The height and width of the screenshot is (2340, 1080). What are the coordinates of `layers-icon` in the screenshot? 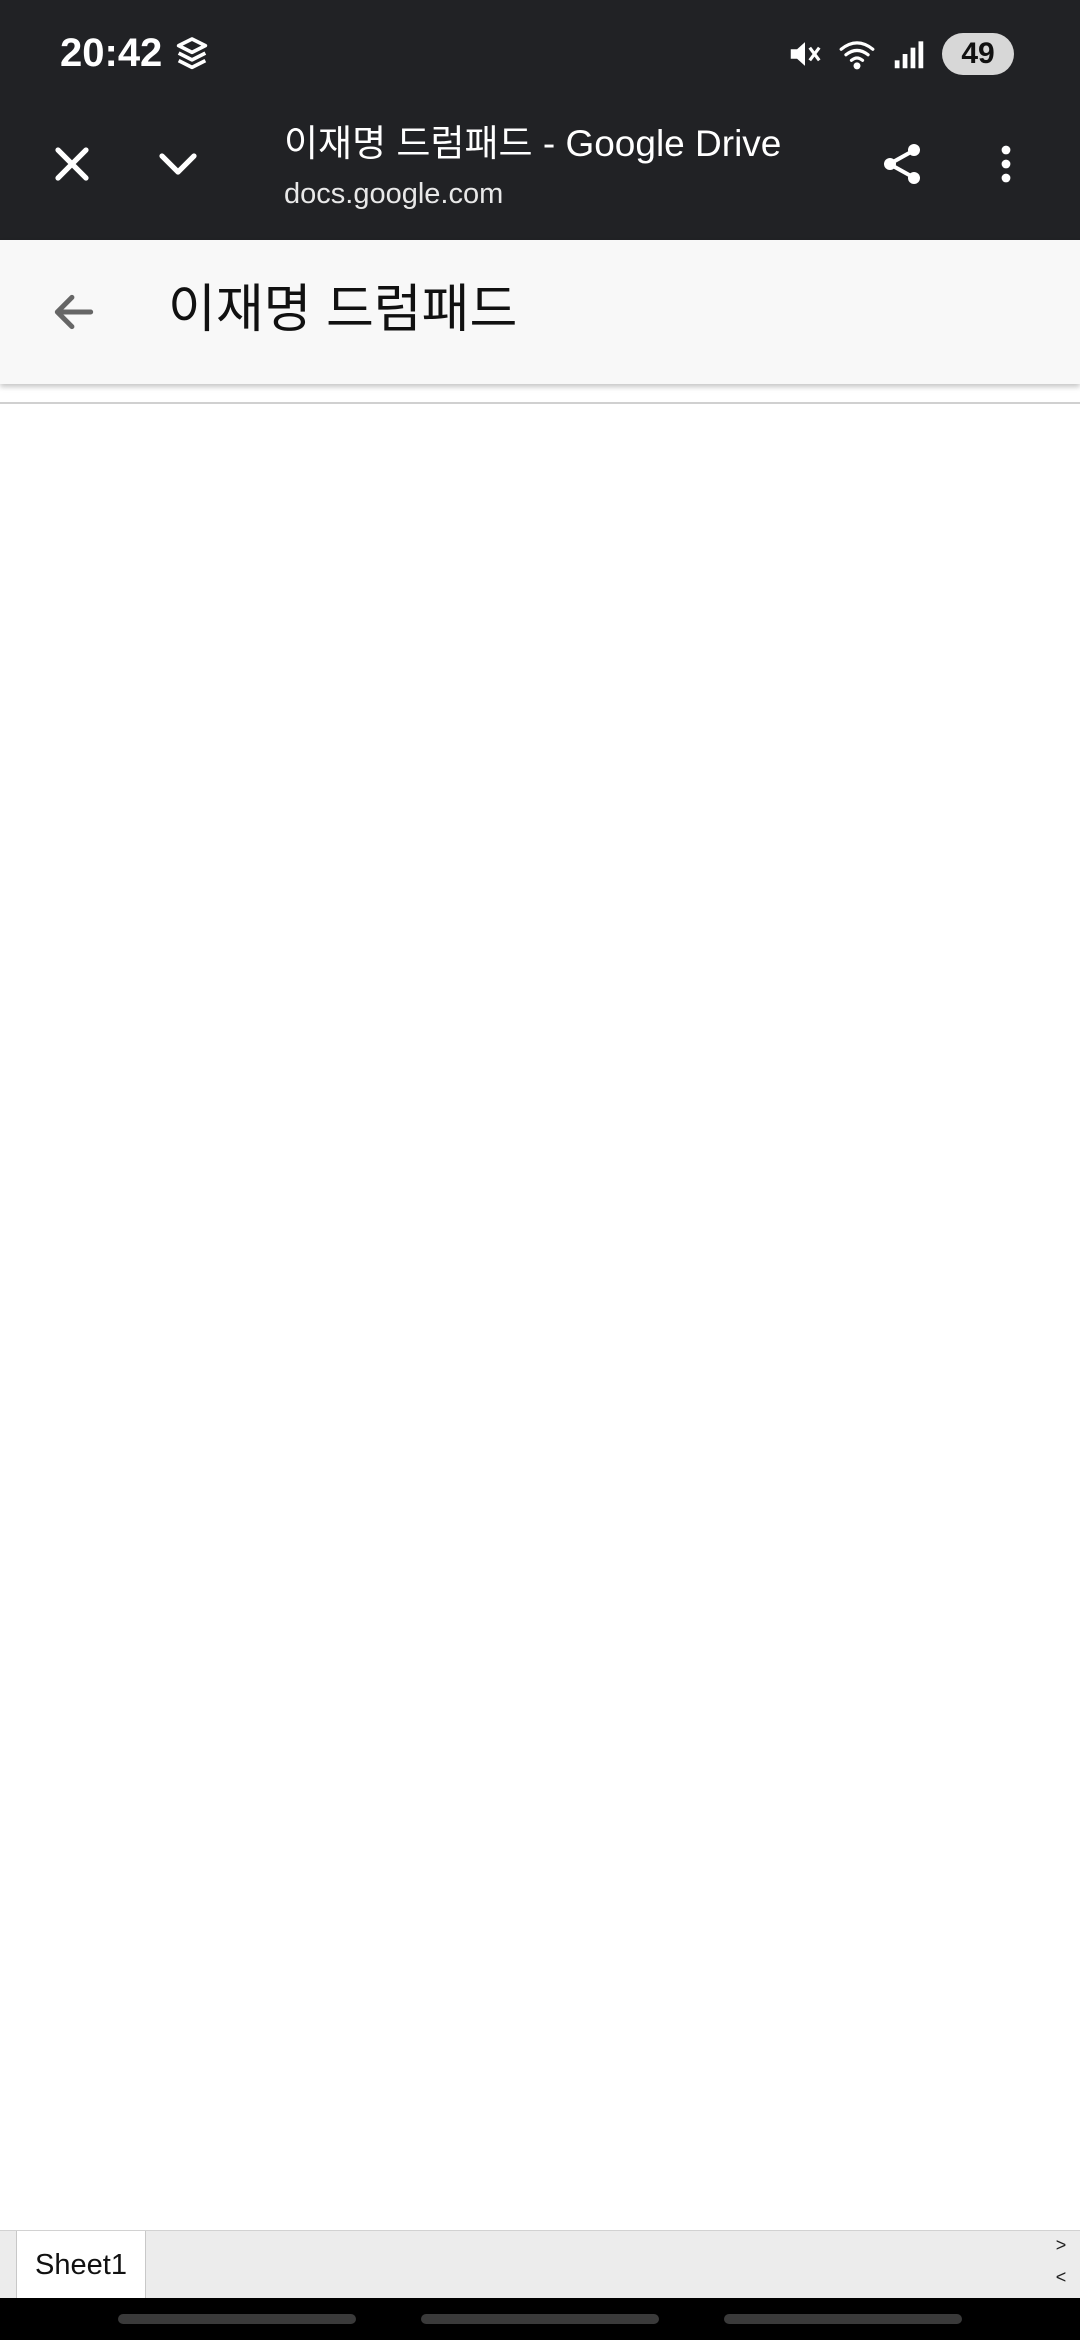 It's located at (192, 53).